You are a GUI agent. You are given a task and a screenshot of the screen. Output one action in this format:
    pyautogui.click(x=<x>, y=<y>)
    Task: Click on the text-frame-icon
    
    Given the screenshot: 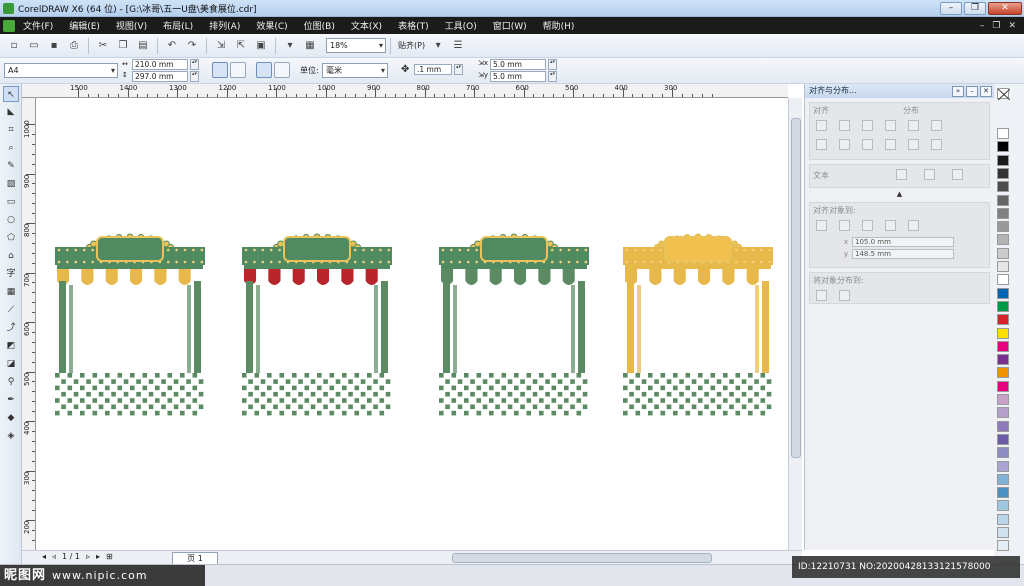 What is the action you would take?
    pyautogui.click(x=957, y=174)
    